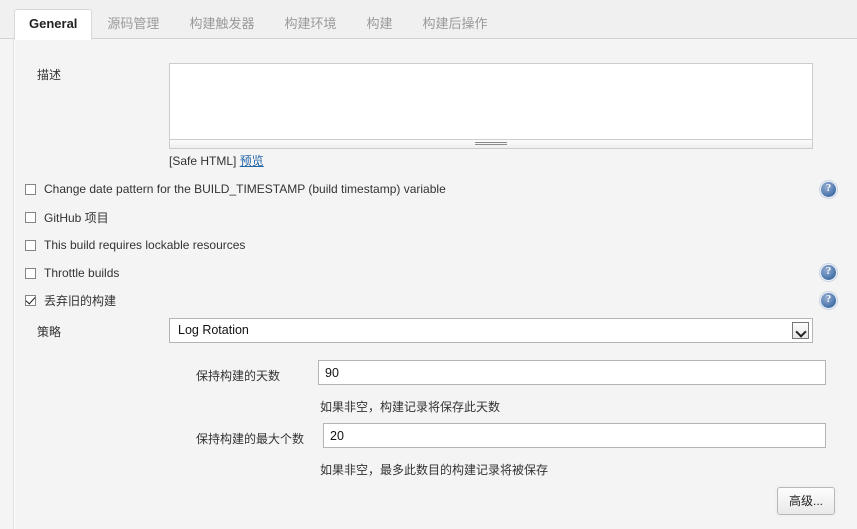 The height and width of the screenshot is (529, 857). I want to click on num-to-keep-label: 保持构建的最大个数, so click(250, 439).